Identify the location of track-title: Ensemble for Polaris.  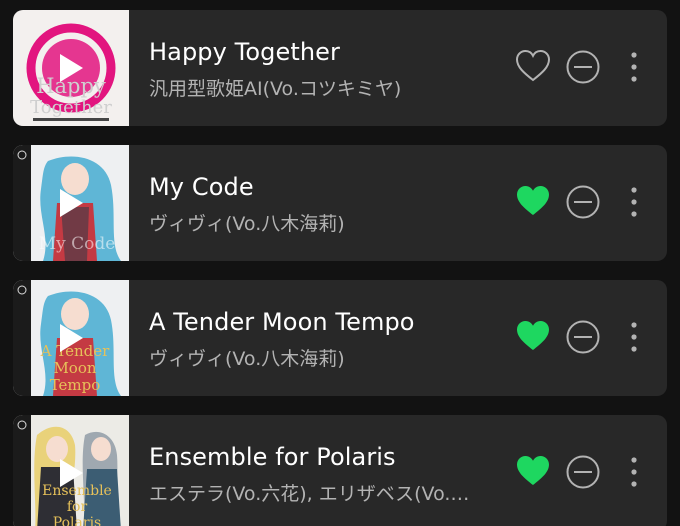
(272, 457).